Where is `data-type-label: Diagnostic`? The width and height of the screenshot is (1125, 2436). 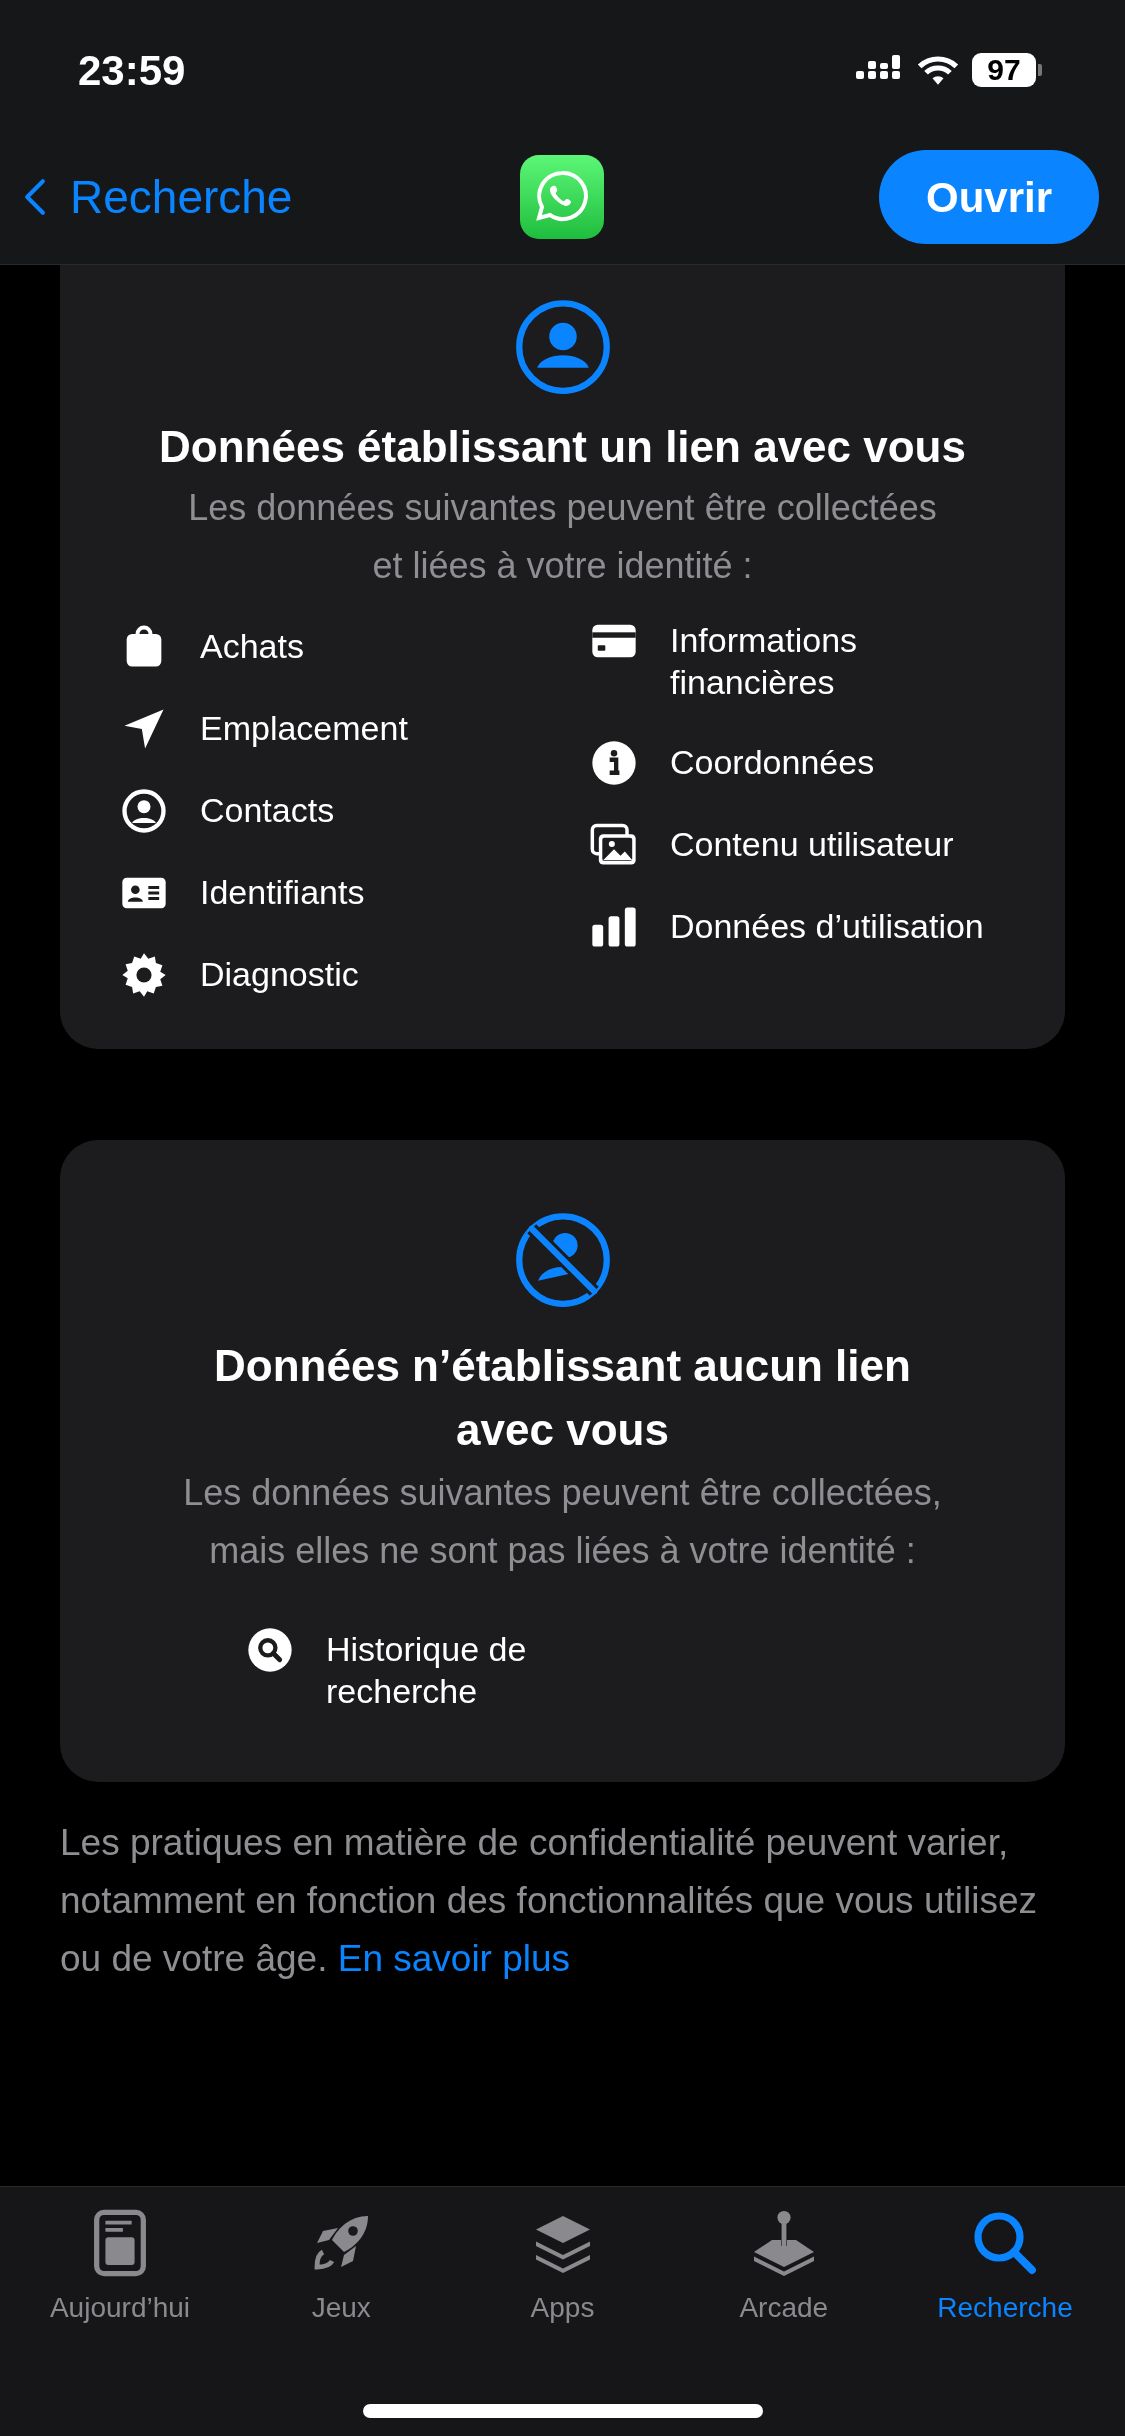 data-type-label: Diagnostic is located at coordinates (280, 974).